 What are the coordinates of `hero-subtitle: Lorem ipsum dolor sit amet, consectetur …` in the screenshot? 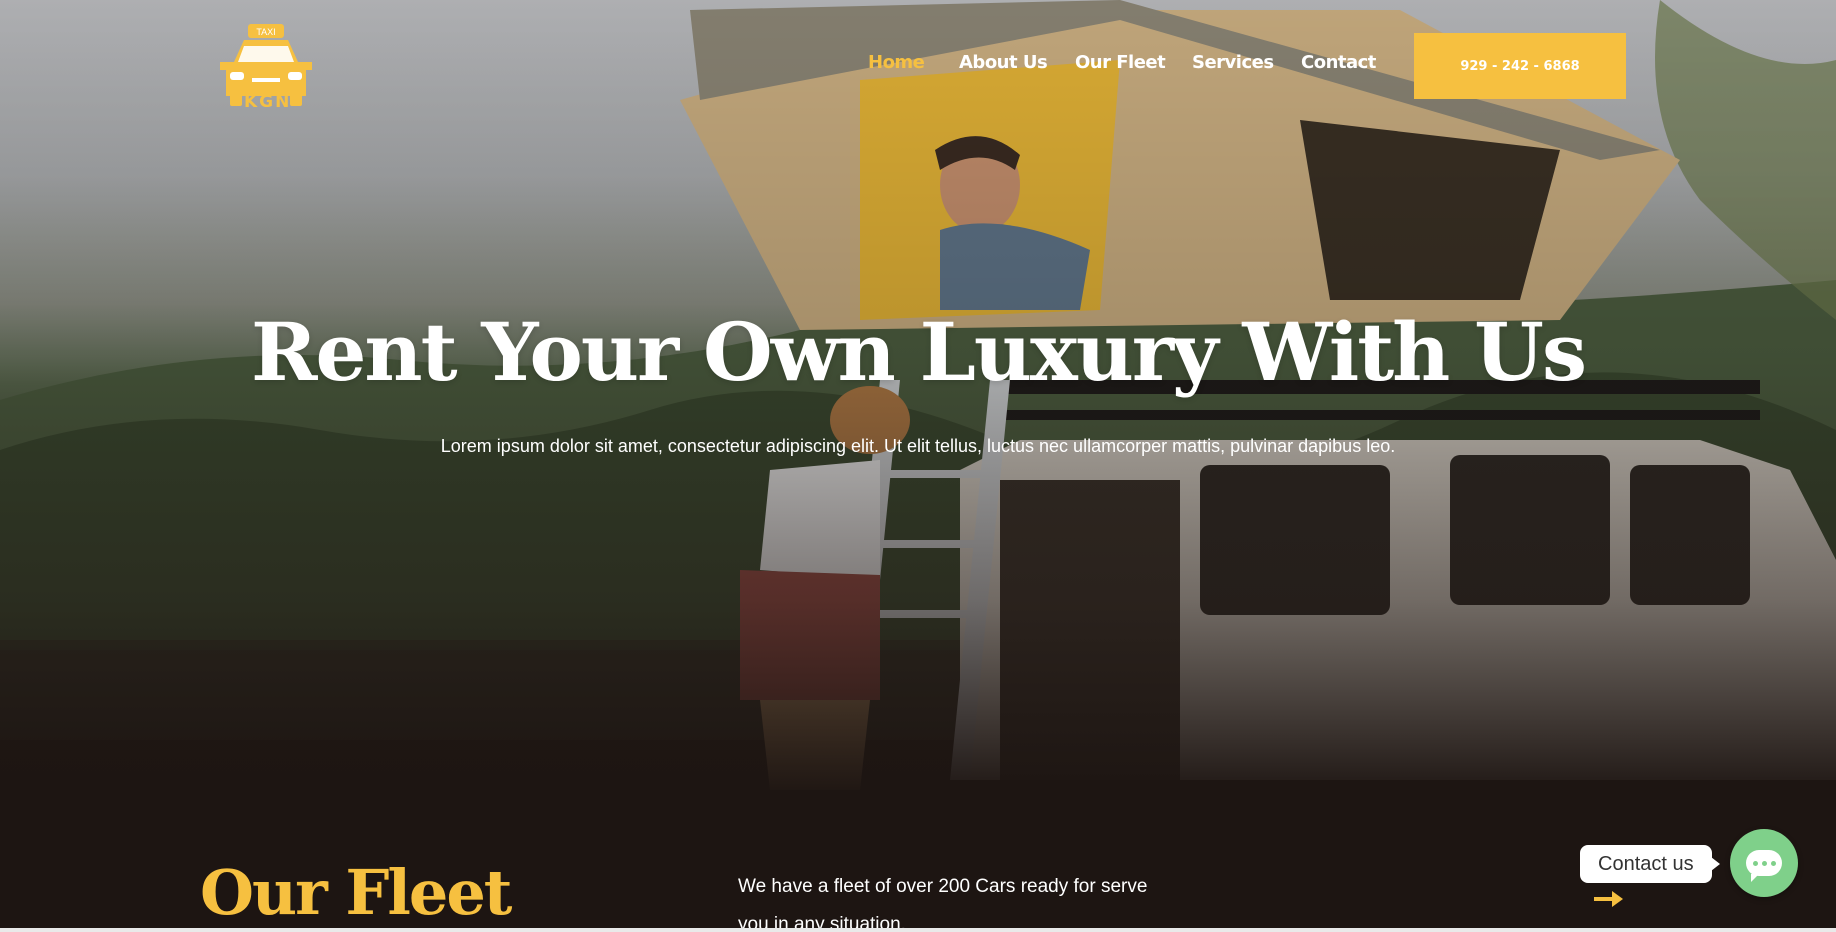 It's located at (918, 446).